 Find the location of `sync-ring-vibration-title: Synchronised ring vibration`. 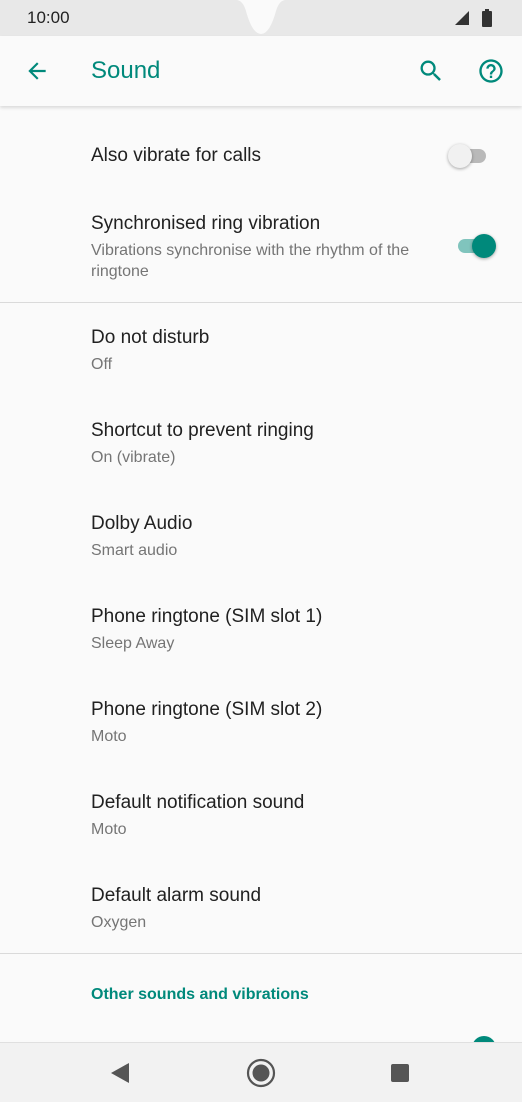

sync-ring-vibration-title: Synchronised ring vibration is located at coordinates (206, 223).